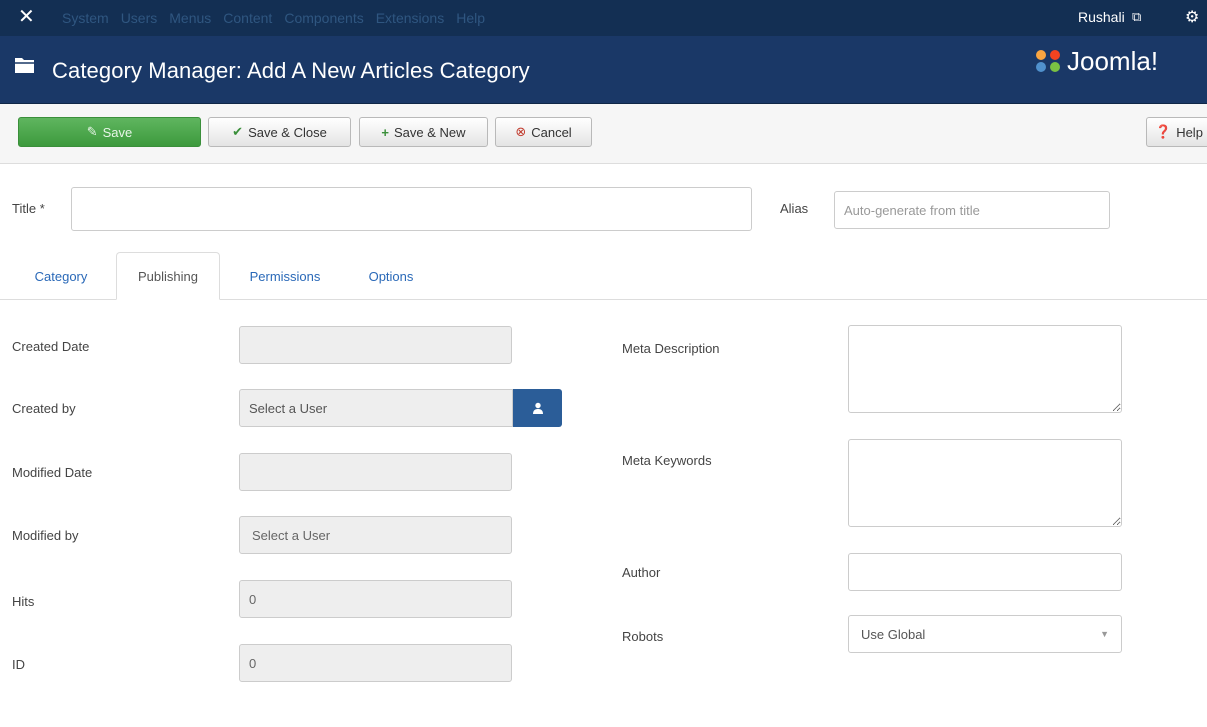 This screenshot has width=1207, height=727. Describe the element at coordinates (285, 276) in the screenshot. I see `tab-permissions: Permissions` at that location.